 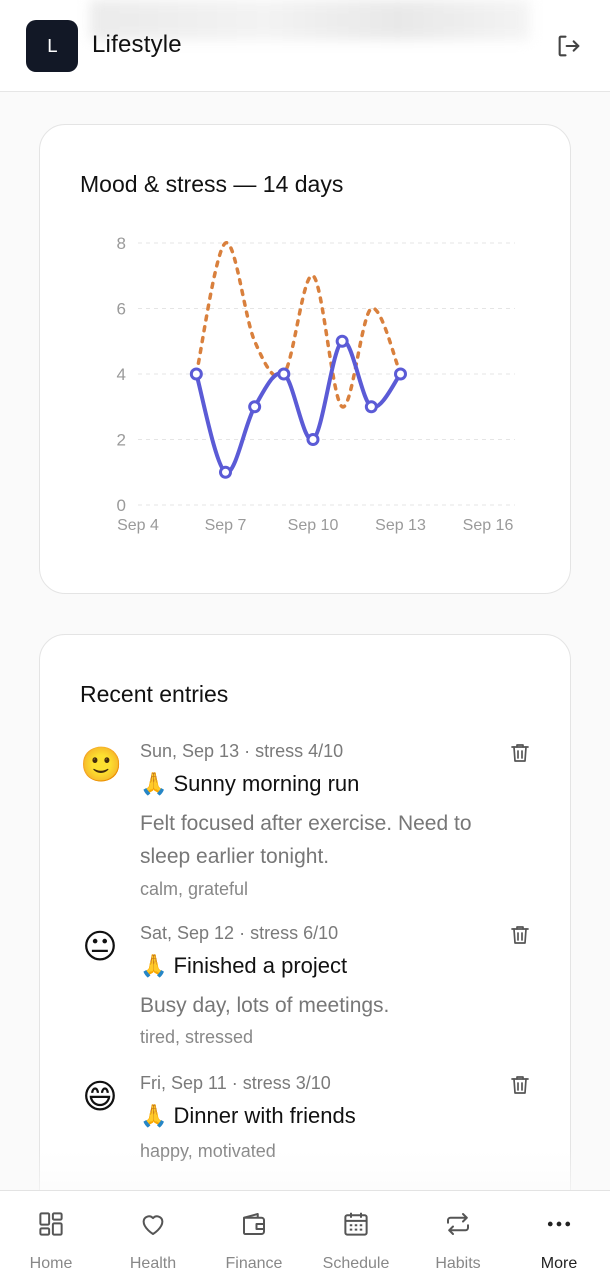 I want to click on more-dots-icon, so click(x=559, y=1224).